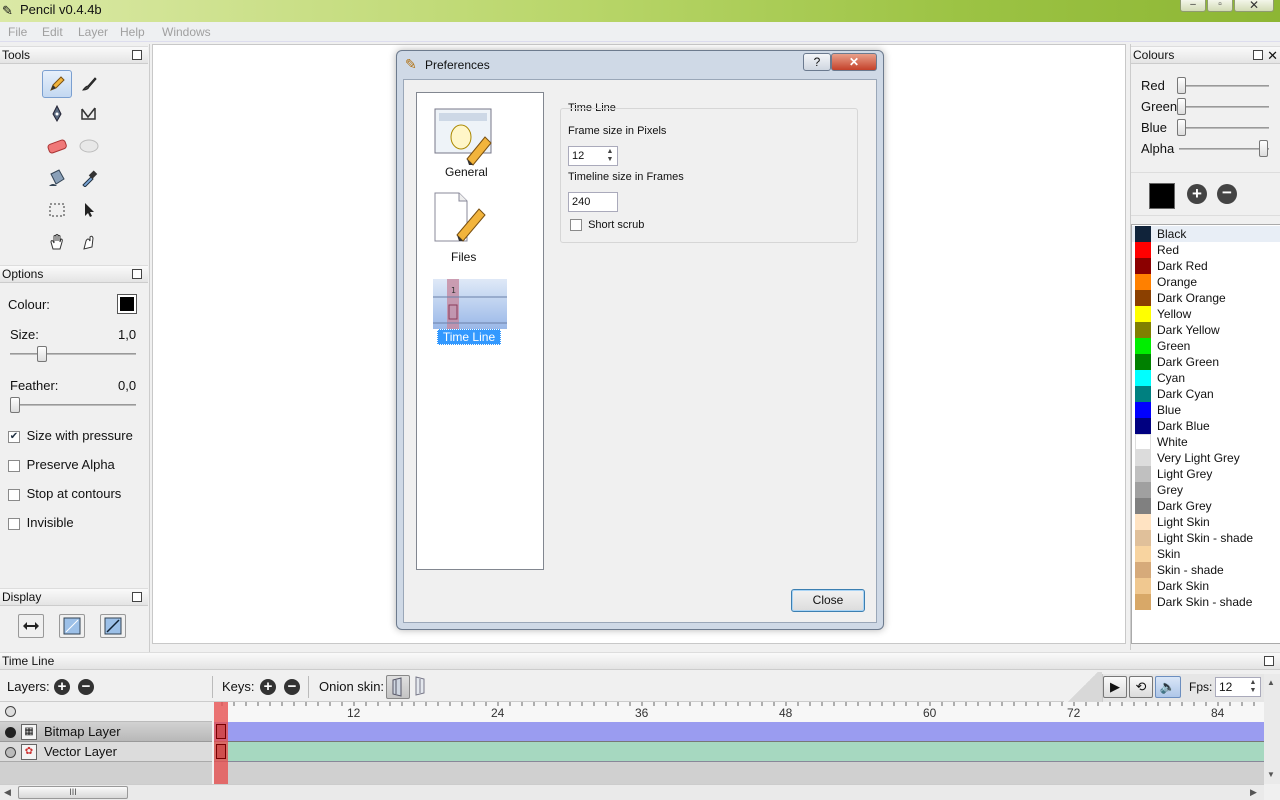  I want to click on palette-item: White, so click(1206, 442).